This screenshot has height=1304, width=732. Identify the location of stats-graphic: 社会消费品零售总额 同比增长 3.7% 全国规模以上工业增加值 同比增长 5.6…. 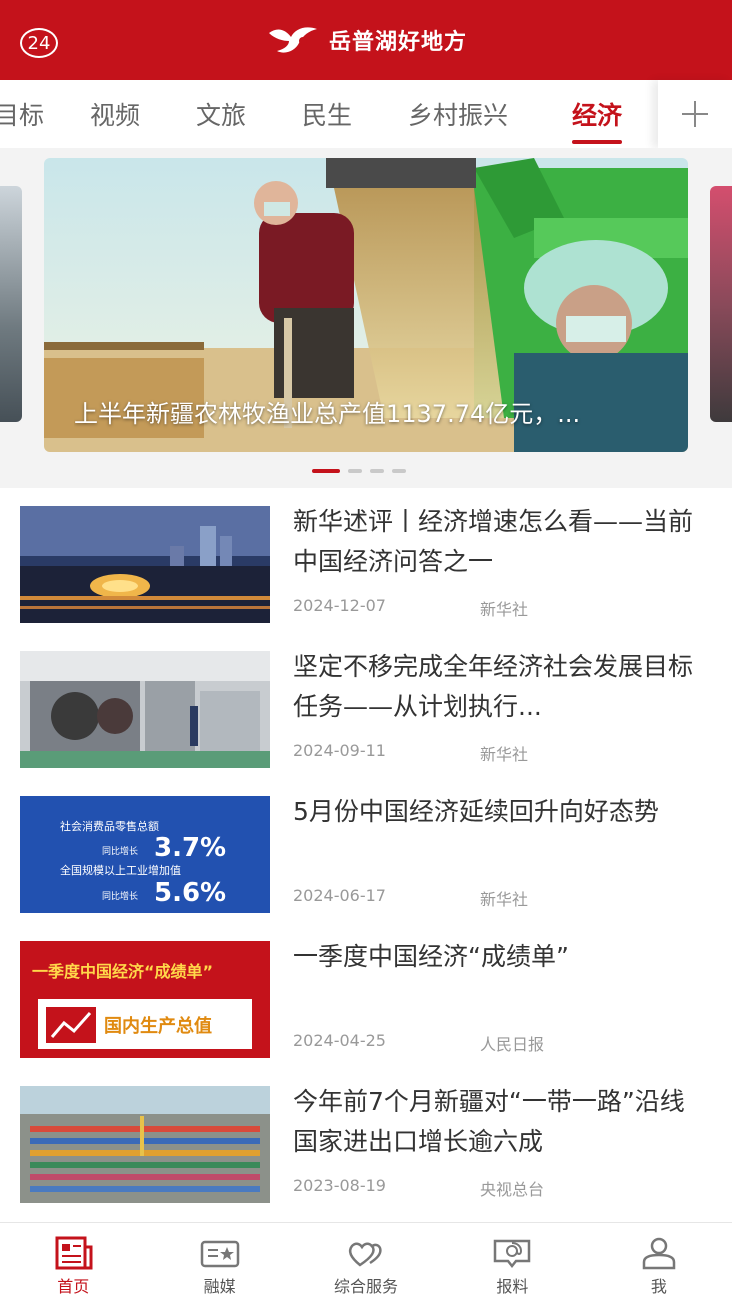
(145, 854).